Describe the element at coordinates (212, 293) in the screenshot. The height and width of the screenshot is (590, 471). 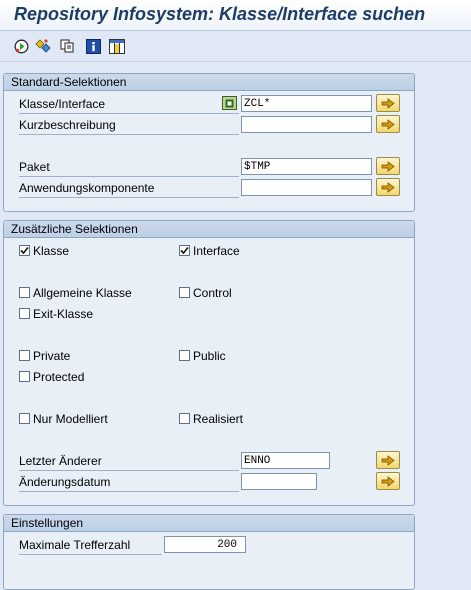
I see `control-checkbox-label: Control` at that location.